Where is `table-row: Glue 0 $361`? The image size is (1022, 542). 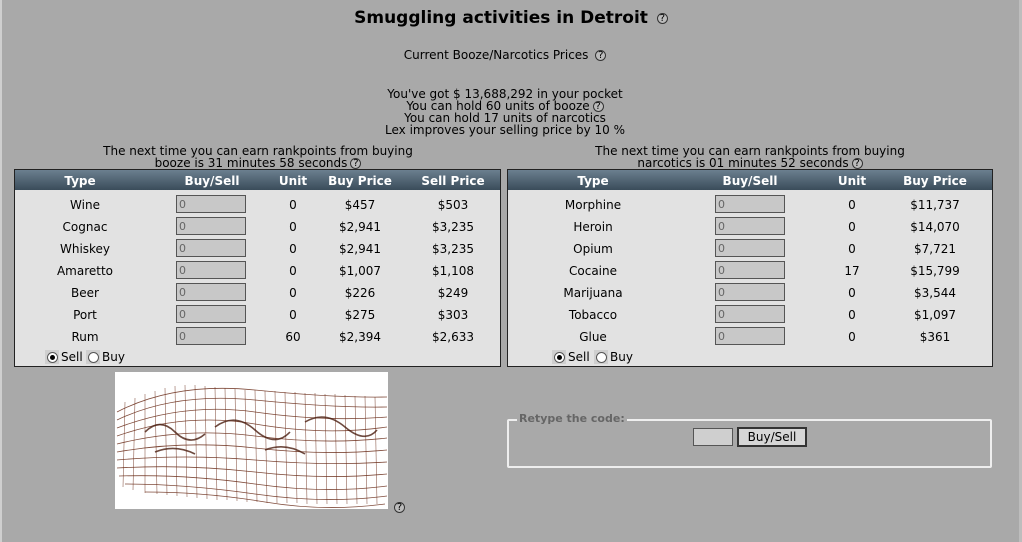 table-row: Glue 0 $361 is located at coordinates (750, 337).